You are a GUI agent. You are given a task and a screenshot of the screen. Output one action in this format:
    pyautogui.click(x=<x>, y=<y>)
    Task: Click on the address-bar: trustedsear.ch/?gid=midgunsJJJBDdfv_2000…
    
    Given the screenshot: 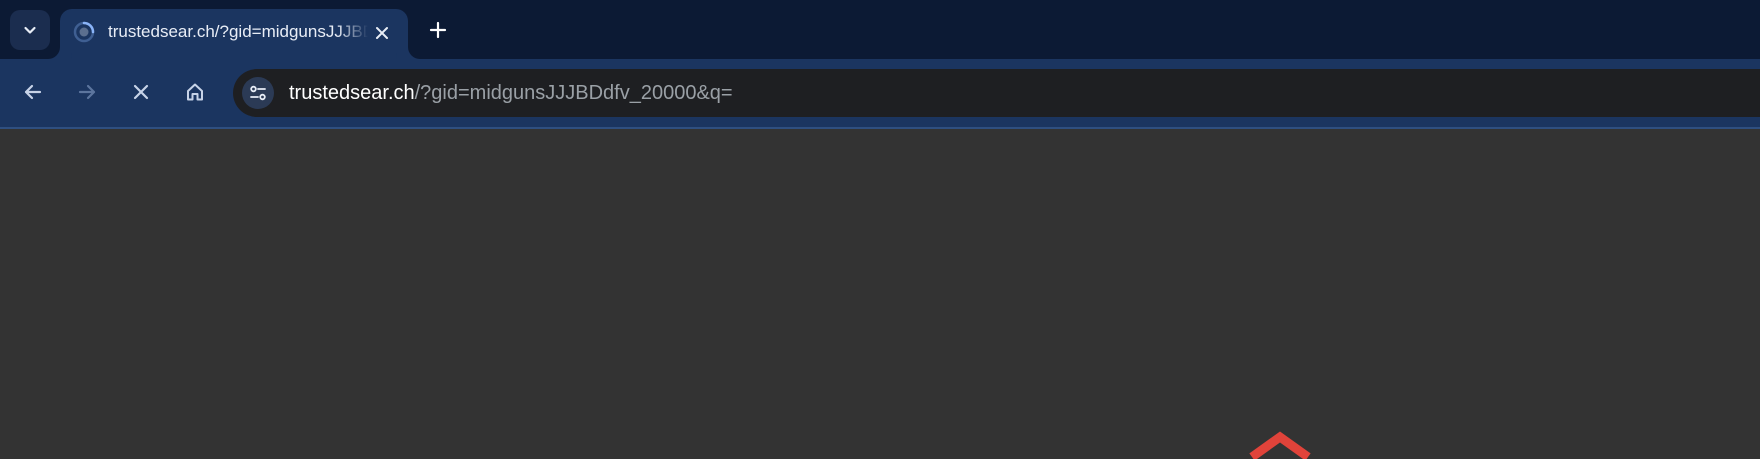 What is the action you would take?
    pyautogui.click(x=996, y=93)
    